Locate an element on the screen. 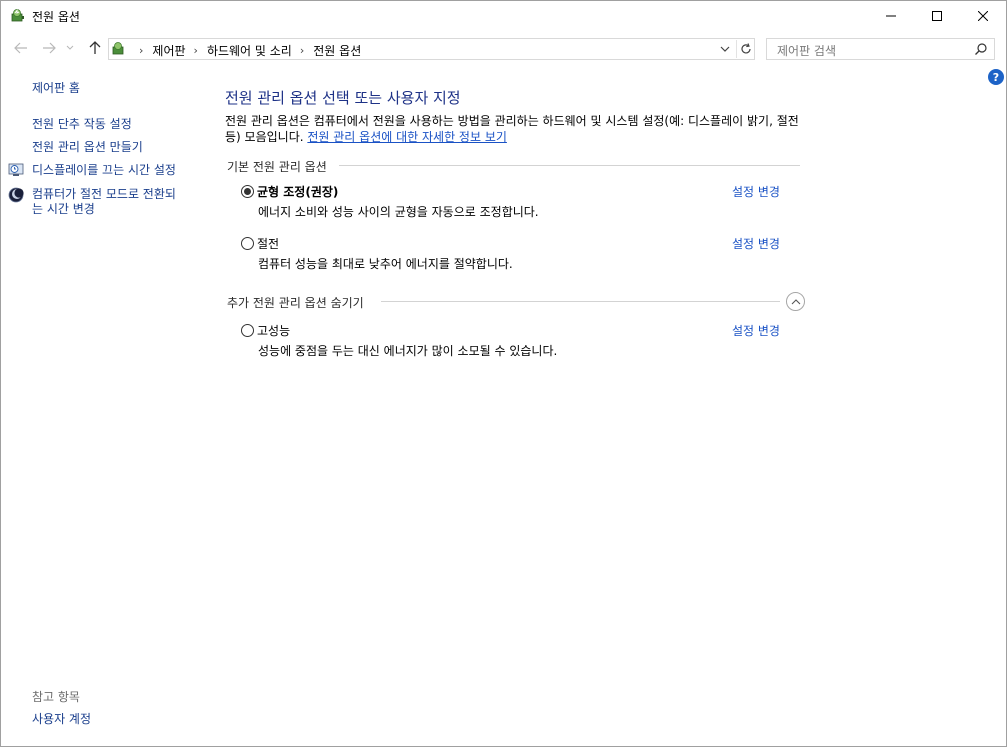  up-button is located at coordinates (95, 48).